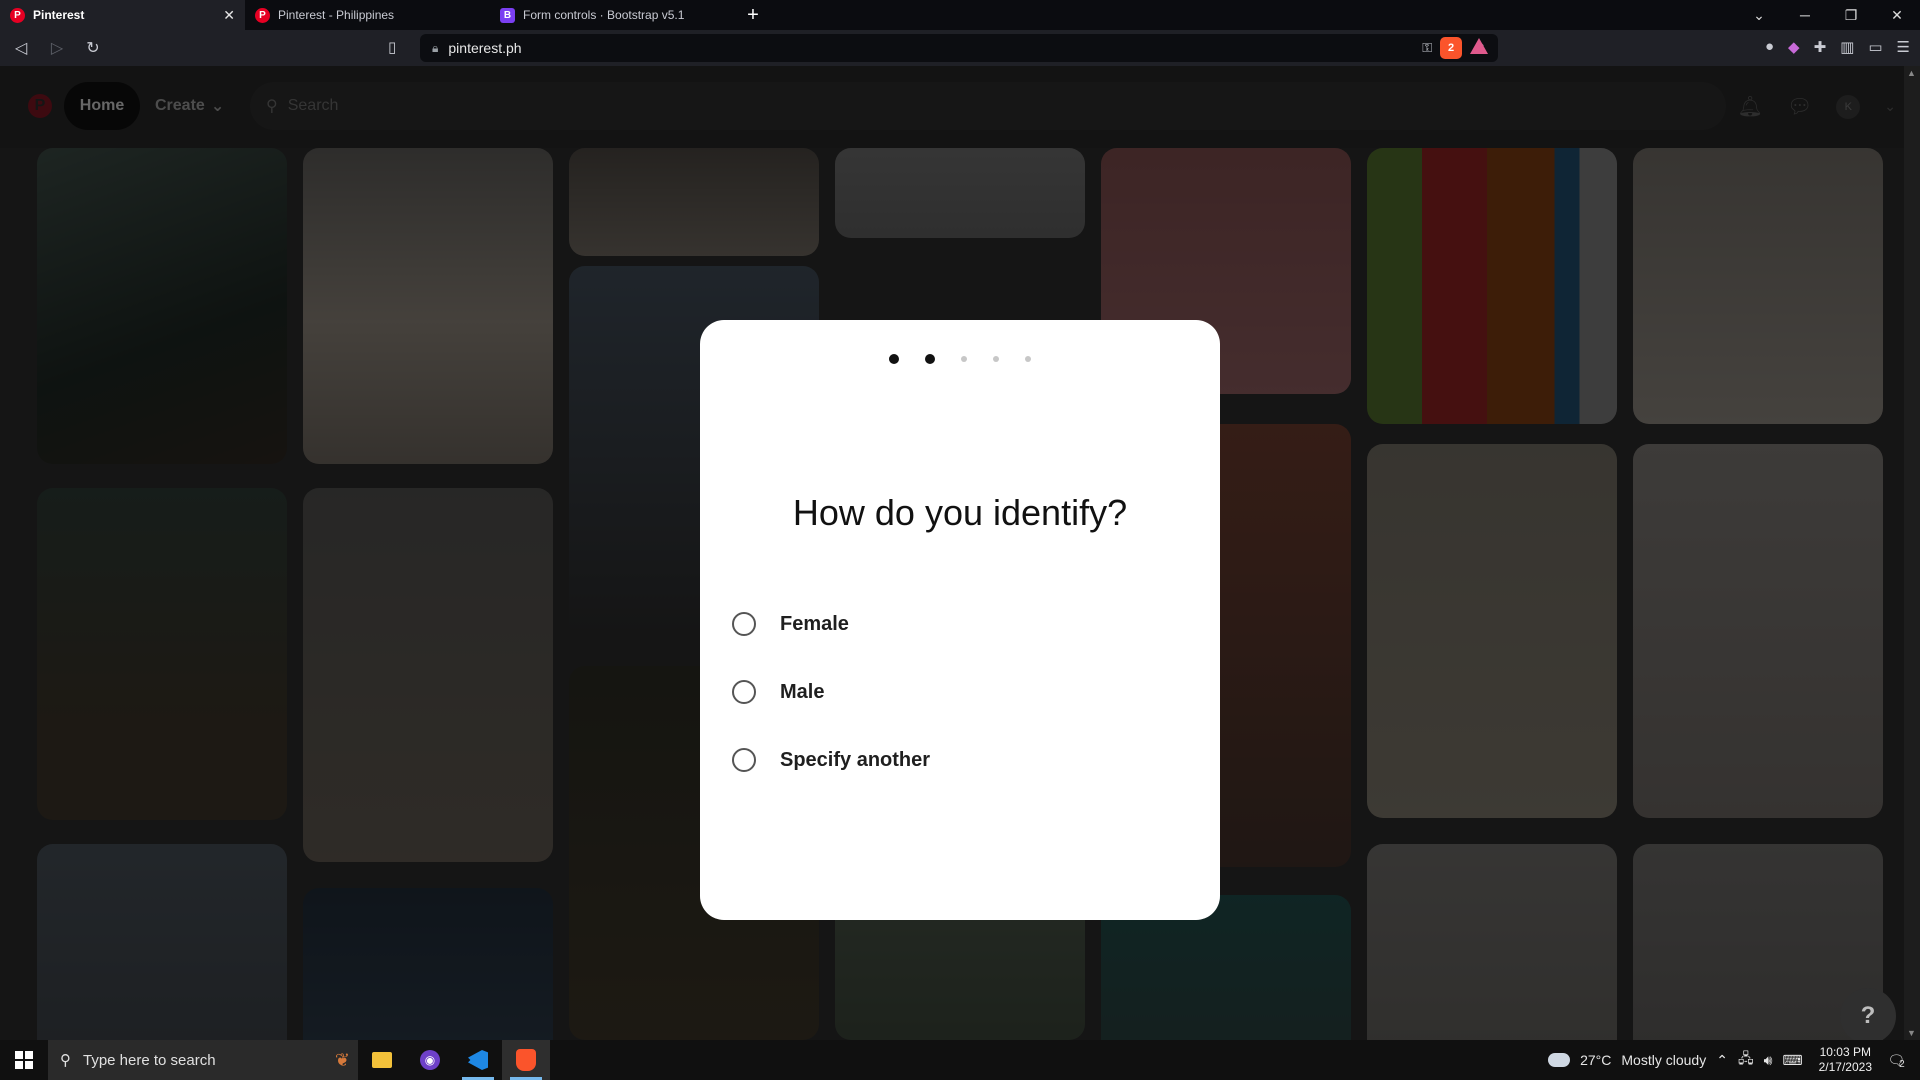 This screenshot has height=1080, width=1920. What do you see at coordinates (1794, 47) in the screenshot?
I see `color-extension-icon: ◆` at bounding box center [1794, 47].